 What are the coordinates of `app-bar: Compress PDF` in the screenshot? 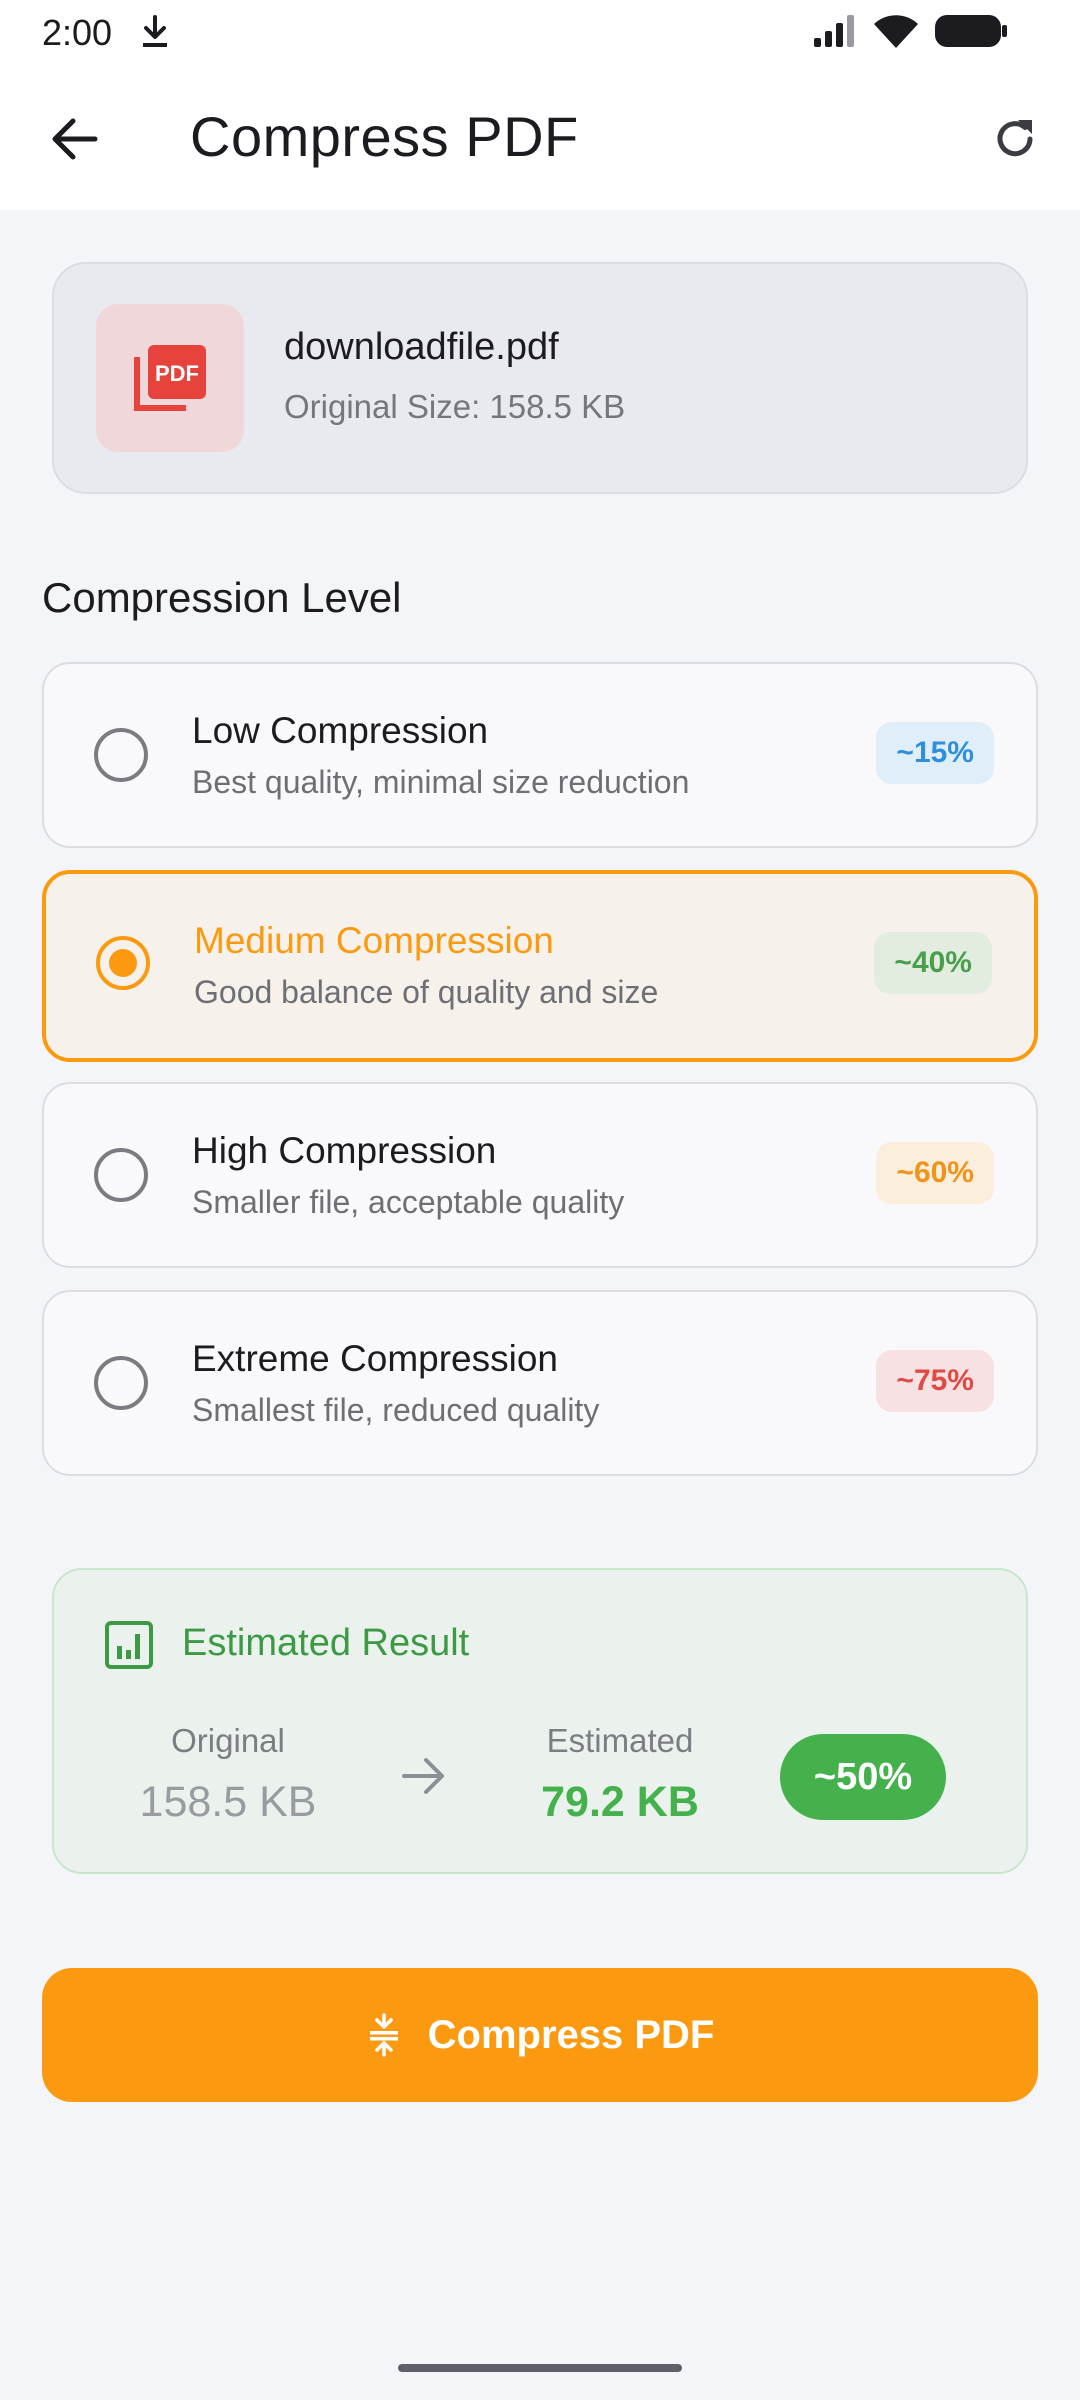 It's located at (540, 137).